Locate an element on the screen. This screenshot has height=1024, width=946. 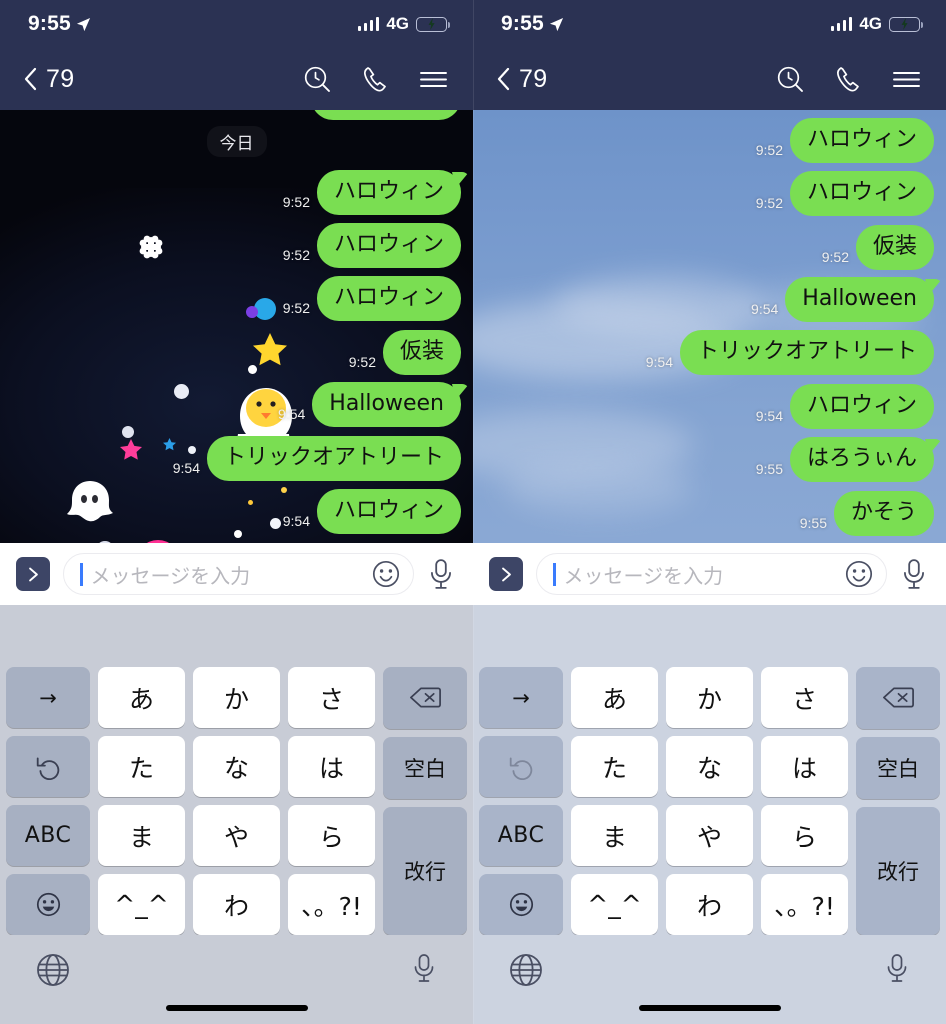
message-timestamp: 9:52 is located at coordinates (769, 149).